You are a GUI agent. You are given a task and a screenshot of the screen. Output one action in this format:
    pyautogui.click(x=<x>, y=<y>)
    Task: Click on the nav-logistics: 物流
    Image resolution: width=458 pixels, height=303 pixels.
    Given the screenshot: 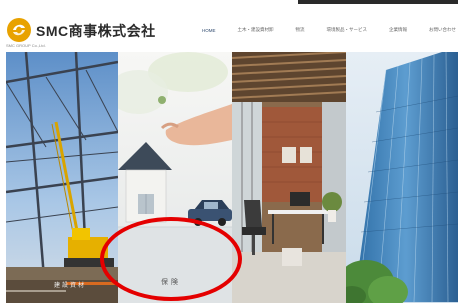 What is the action you would take?
    pyautogui.click(x=300, y=30)
    